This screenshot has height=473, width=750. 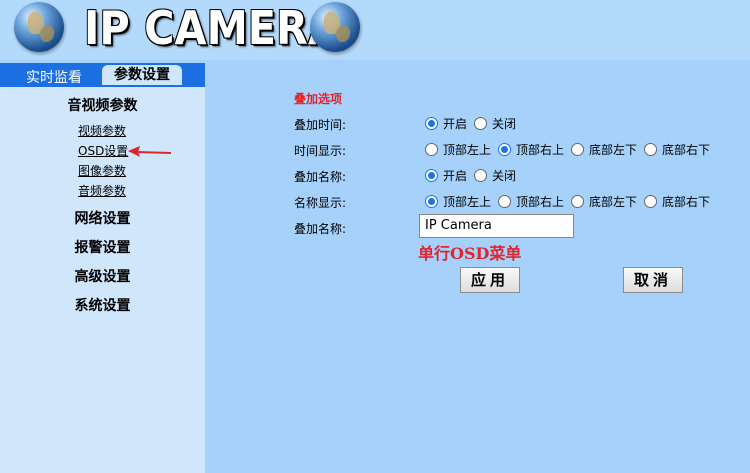 What do you see at coordinates (102, 170) in the screenshot?
I see `sidebar-subitem-image: 图像参数` at bounding box center [102, 170].